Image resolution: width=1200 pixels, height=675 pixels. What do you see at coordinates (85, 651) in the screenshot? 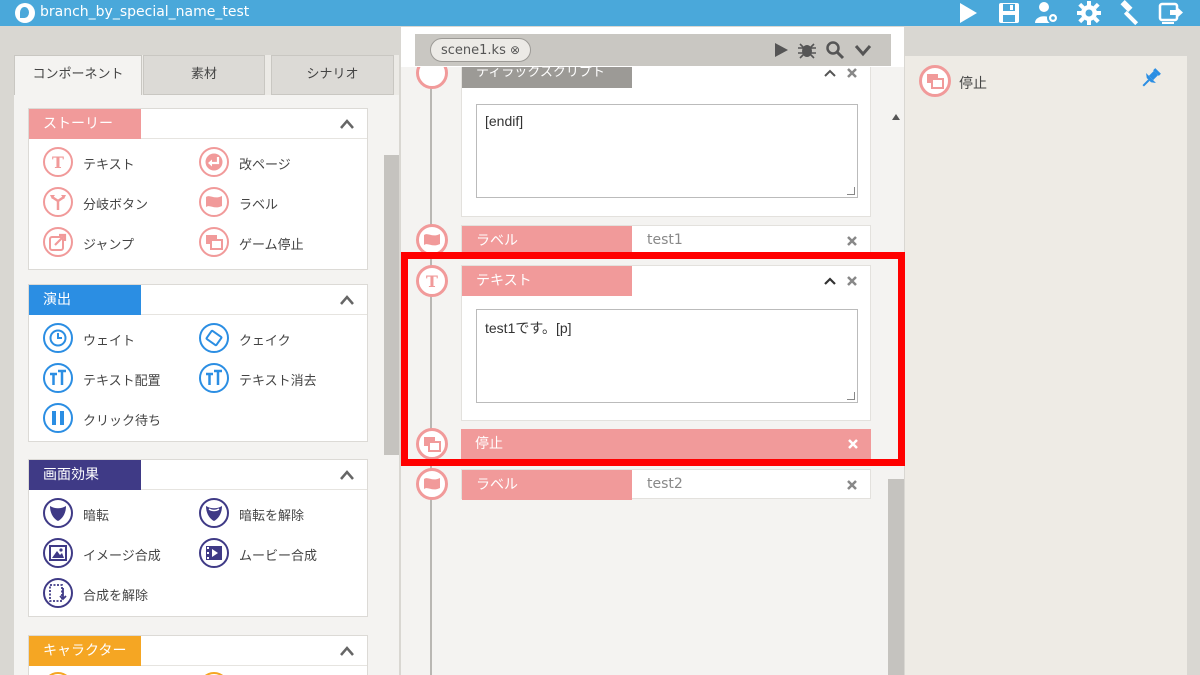
I see `section-title: キャラクター` at bounding box center [85, 651].